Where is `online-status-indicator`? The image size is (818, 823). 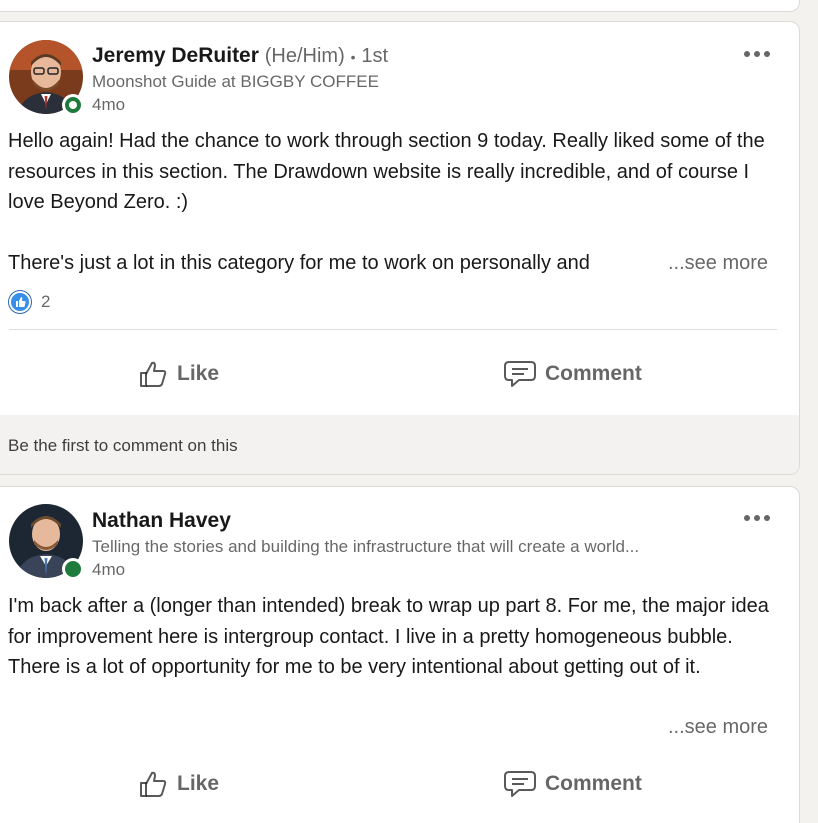
online-status-indicator is located at coordinates (73, 569).